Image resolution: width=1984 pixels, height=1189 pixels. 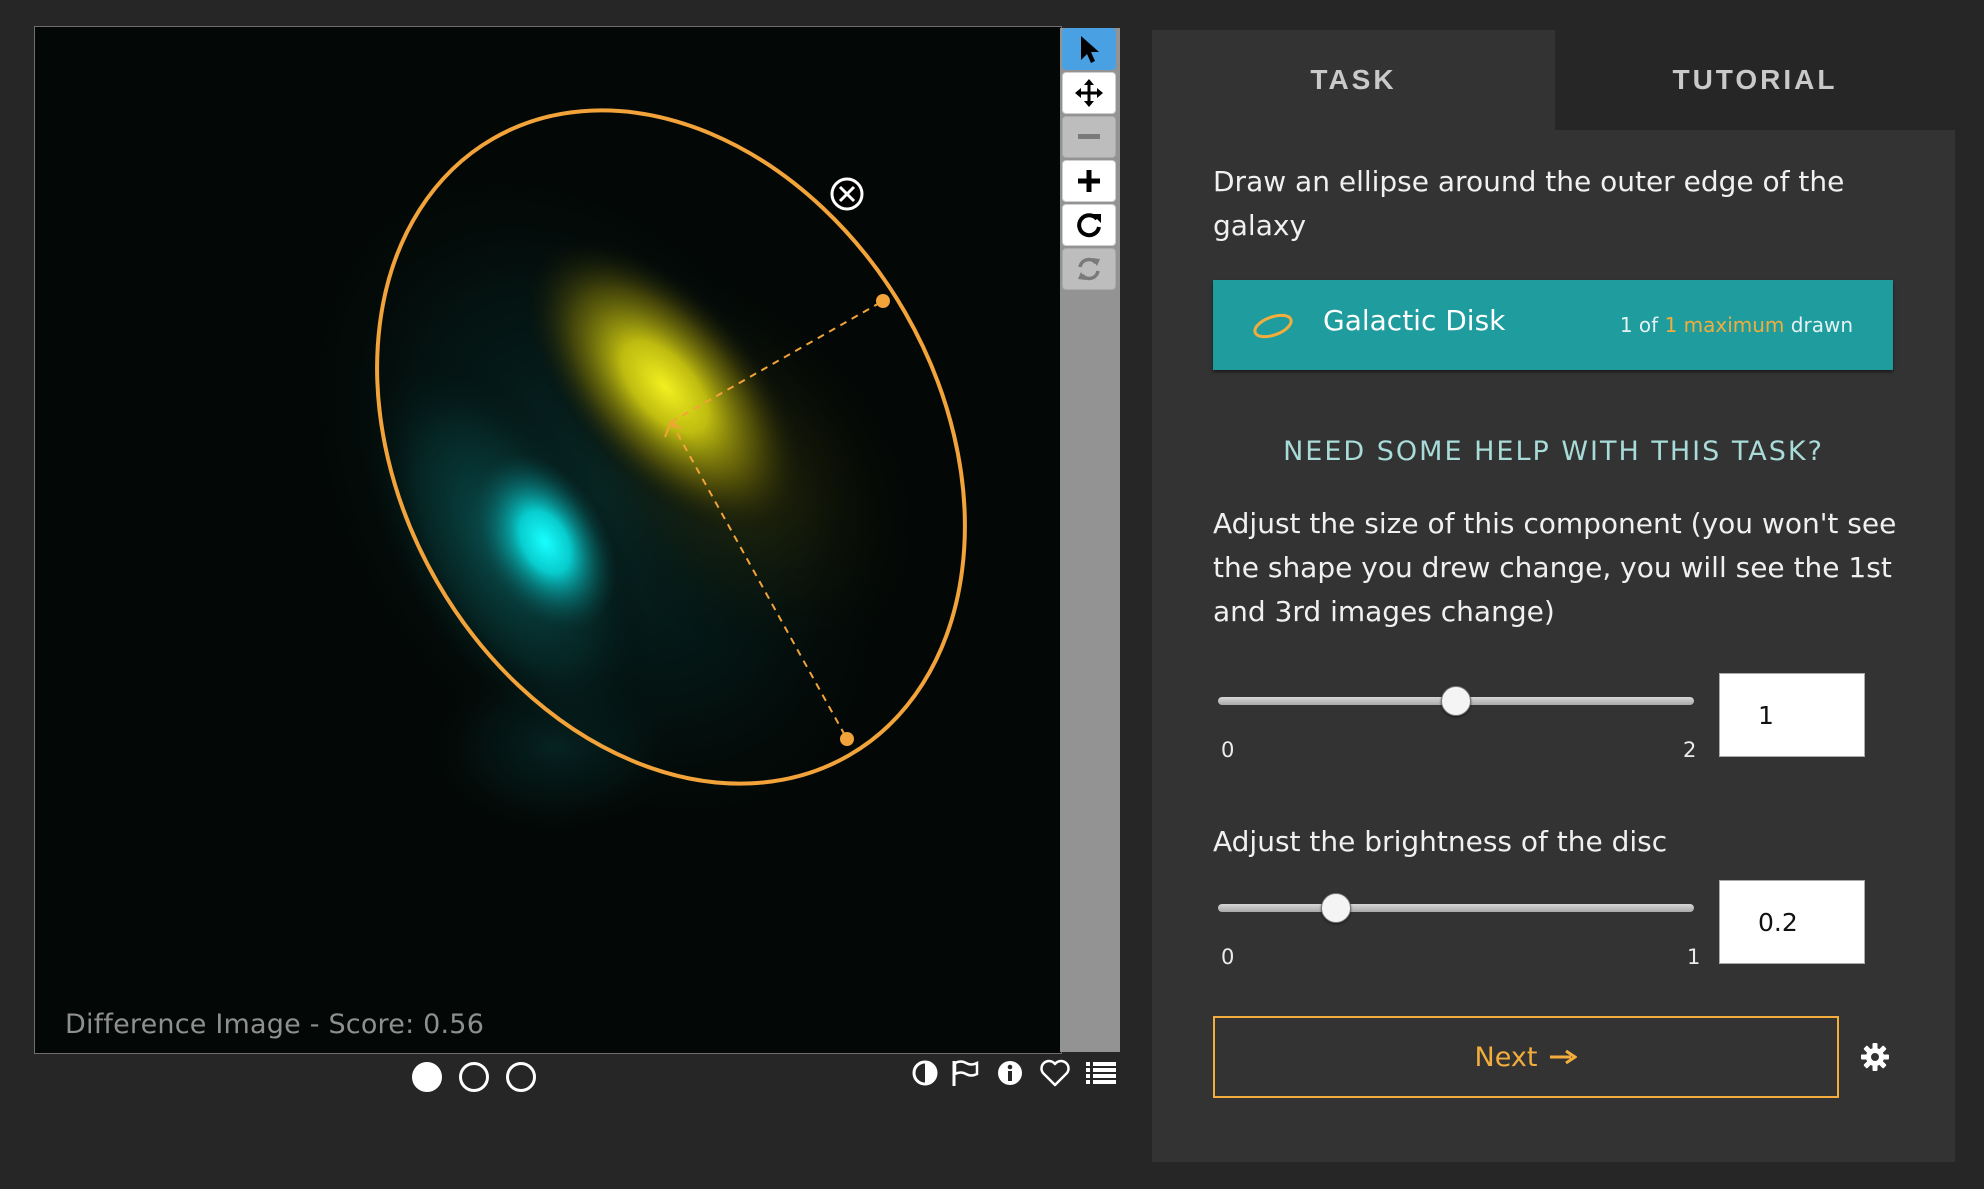 I want to click on brightness-slider-min: 0, so click(x=1228, y=957).